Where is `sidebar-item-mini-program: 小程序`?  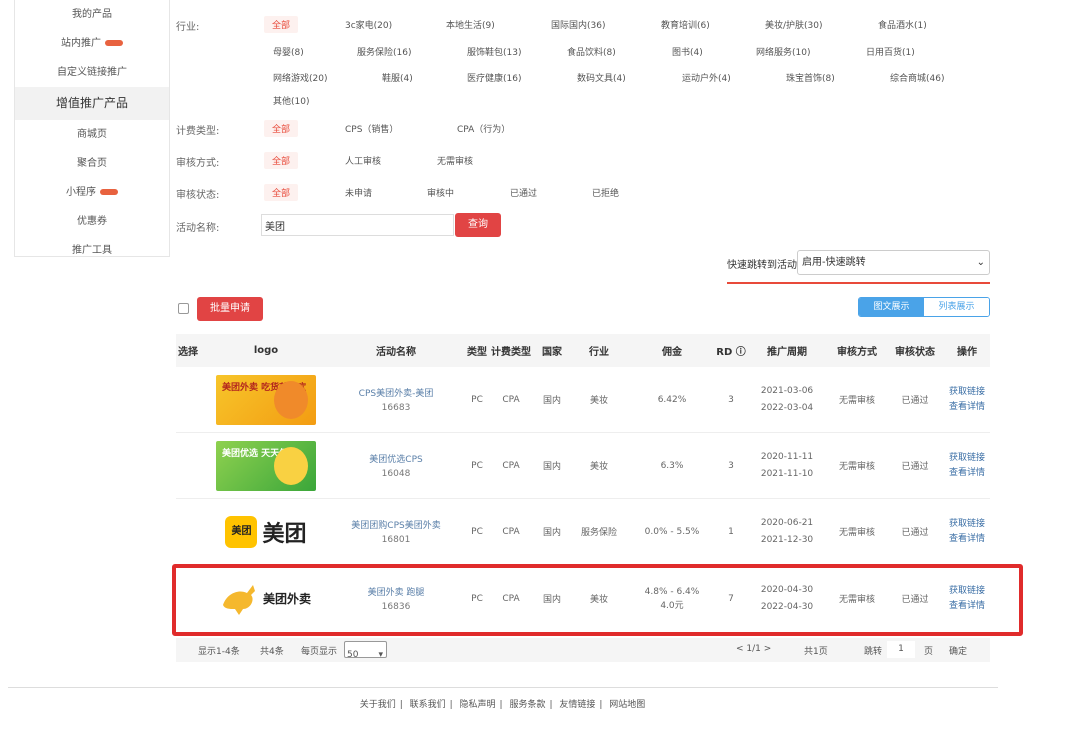 sidebar-item-mini-program: 小程序 is located at coordinates (92, 192).